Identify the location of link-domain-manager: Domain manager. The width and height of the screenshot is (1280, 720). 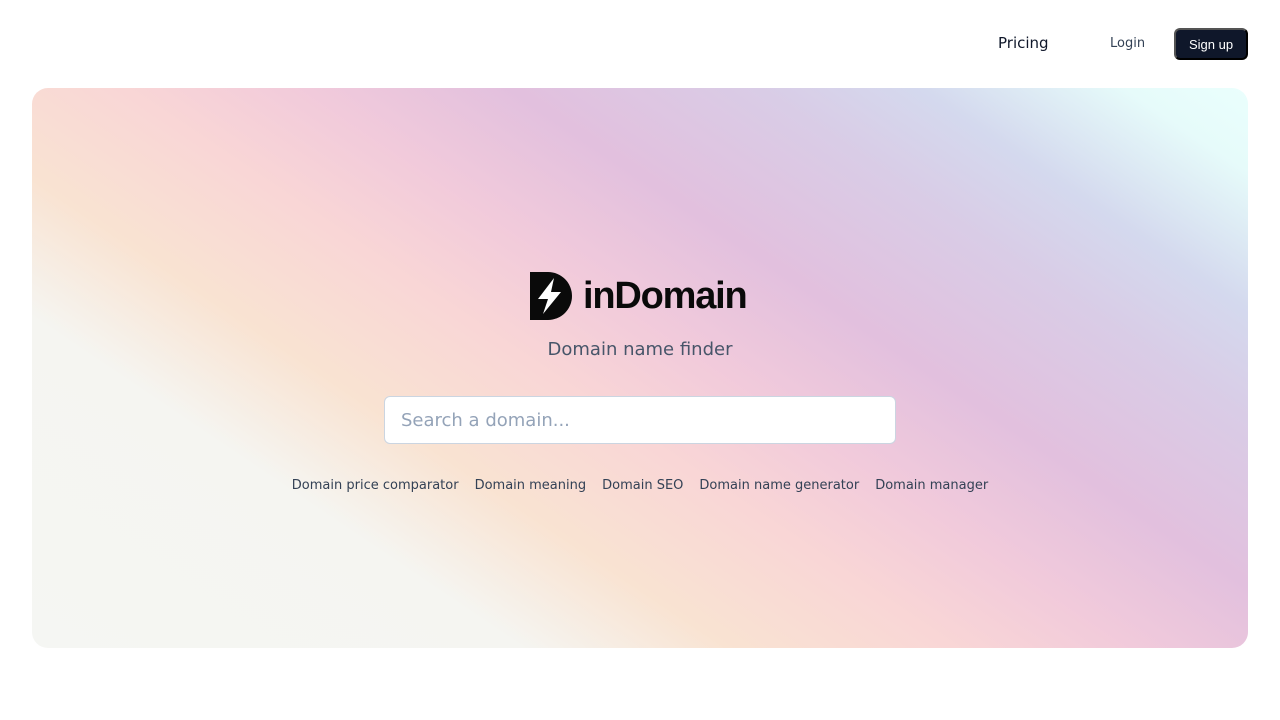
(931, 485).